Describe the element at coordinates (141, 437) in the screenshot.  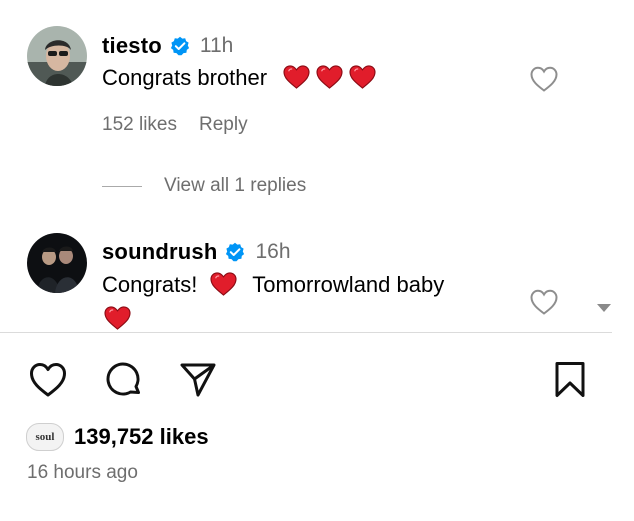
I see `likes-count: 139,752 likes` at that location.